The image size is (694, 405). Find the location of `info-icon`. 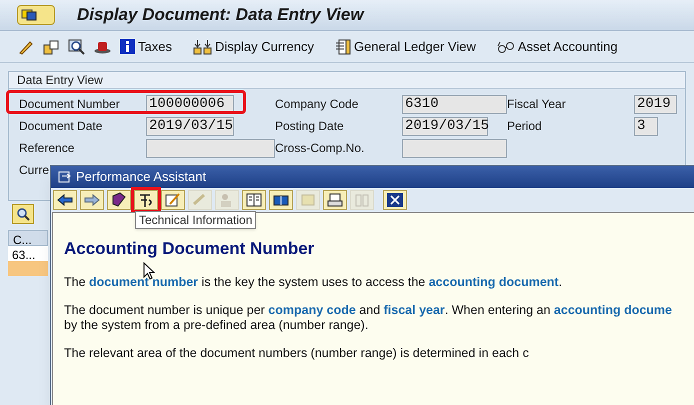

info-icon is located at coordinates (127, 46).